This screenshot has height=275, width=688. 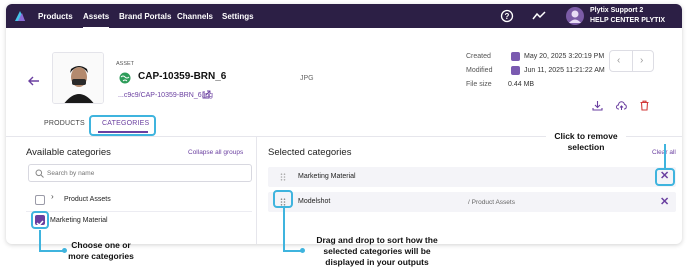 What do you see at coordinates (238, 16) in the screenshot?
I see `nav-settings: Settings` at bounding box center [238, 16].